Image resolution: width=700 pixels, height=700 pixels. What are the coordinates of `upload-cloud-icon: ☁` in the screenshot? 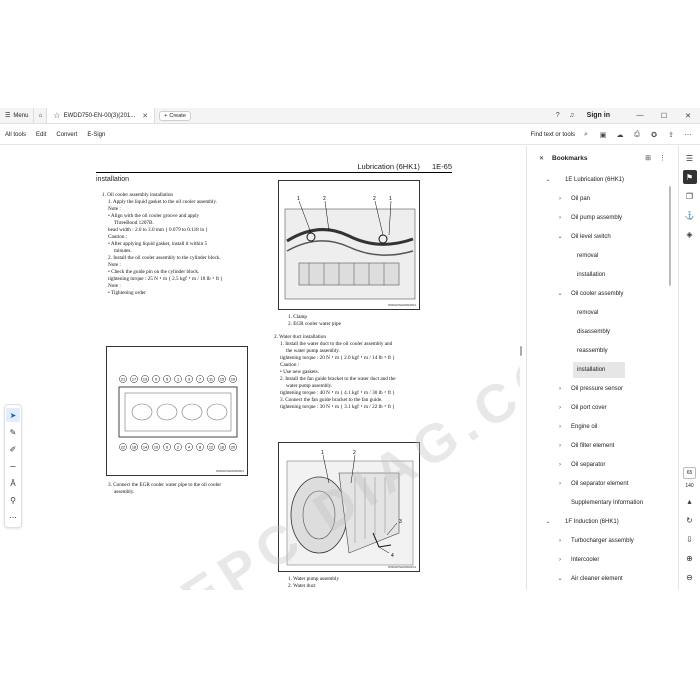 It's located at (620, 135).